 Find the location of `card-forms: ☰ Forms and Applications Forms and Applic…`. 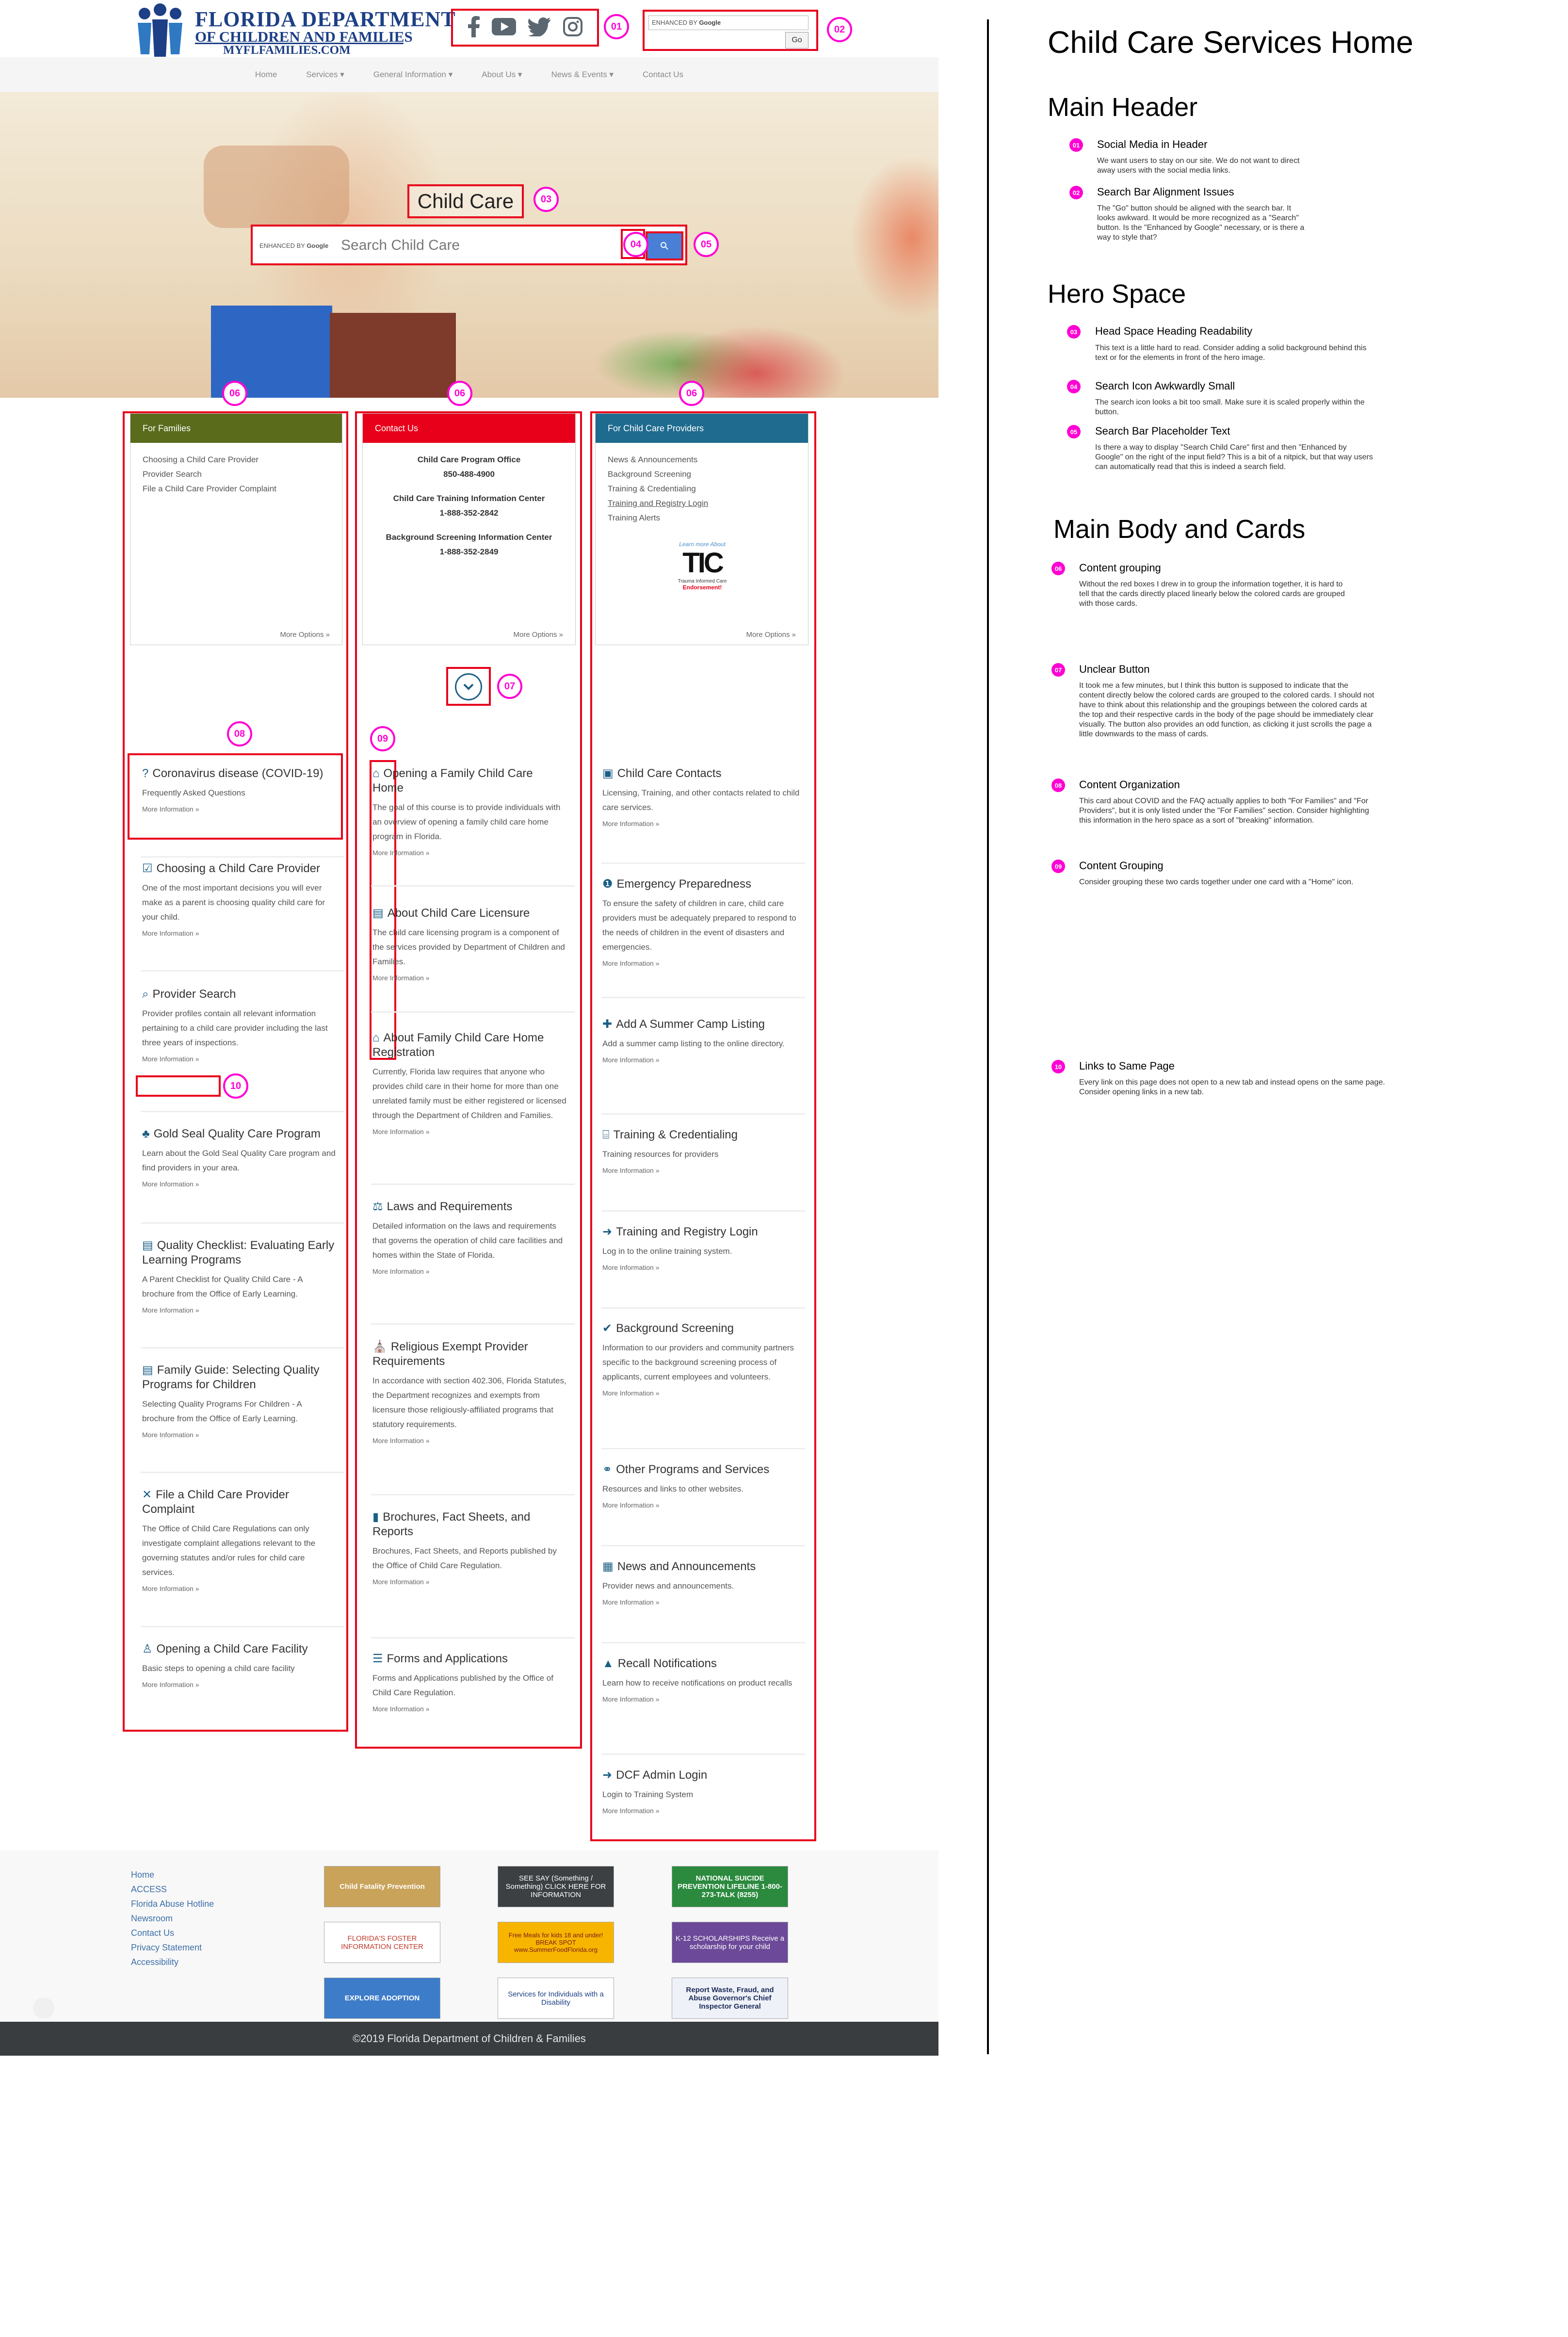

card-forms: ☰ Forms and Applications Forms and Applic… is located at coordinates (469, 1682).